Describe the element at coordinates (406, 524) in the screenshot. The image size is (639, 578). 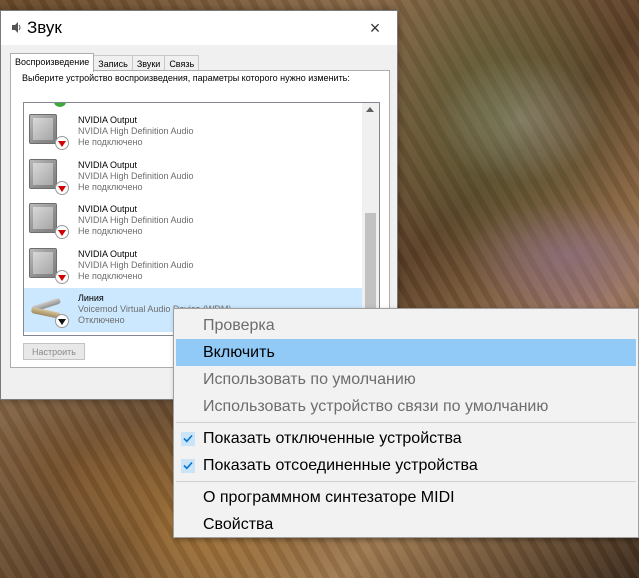
I see `menu-item-properties: Свойства` at that location.